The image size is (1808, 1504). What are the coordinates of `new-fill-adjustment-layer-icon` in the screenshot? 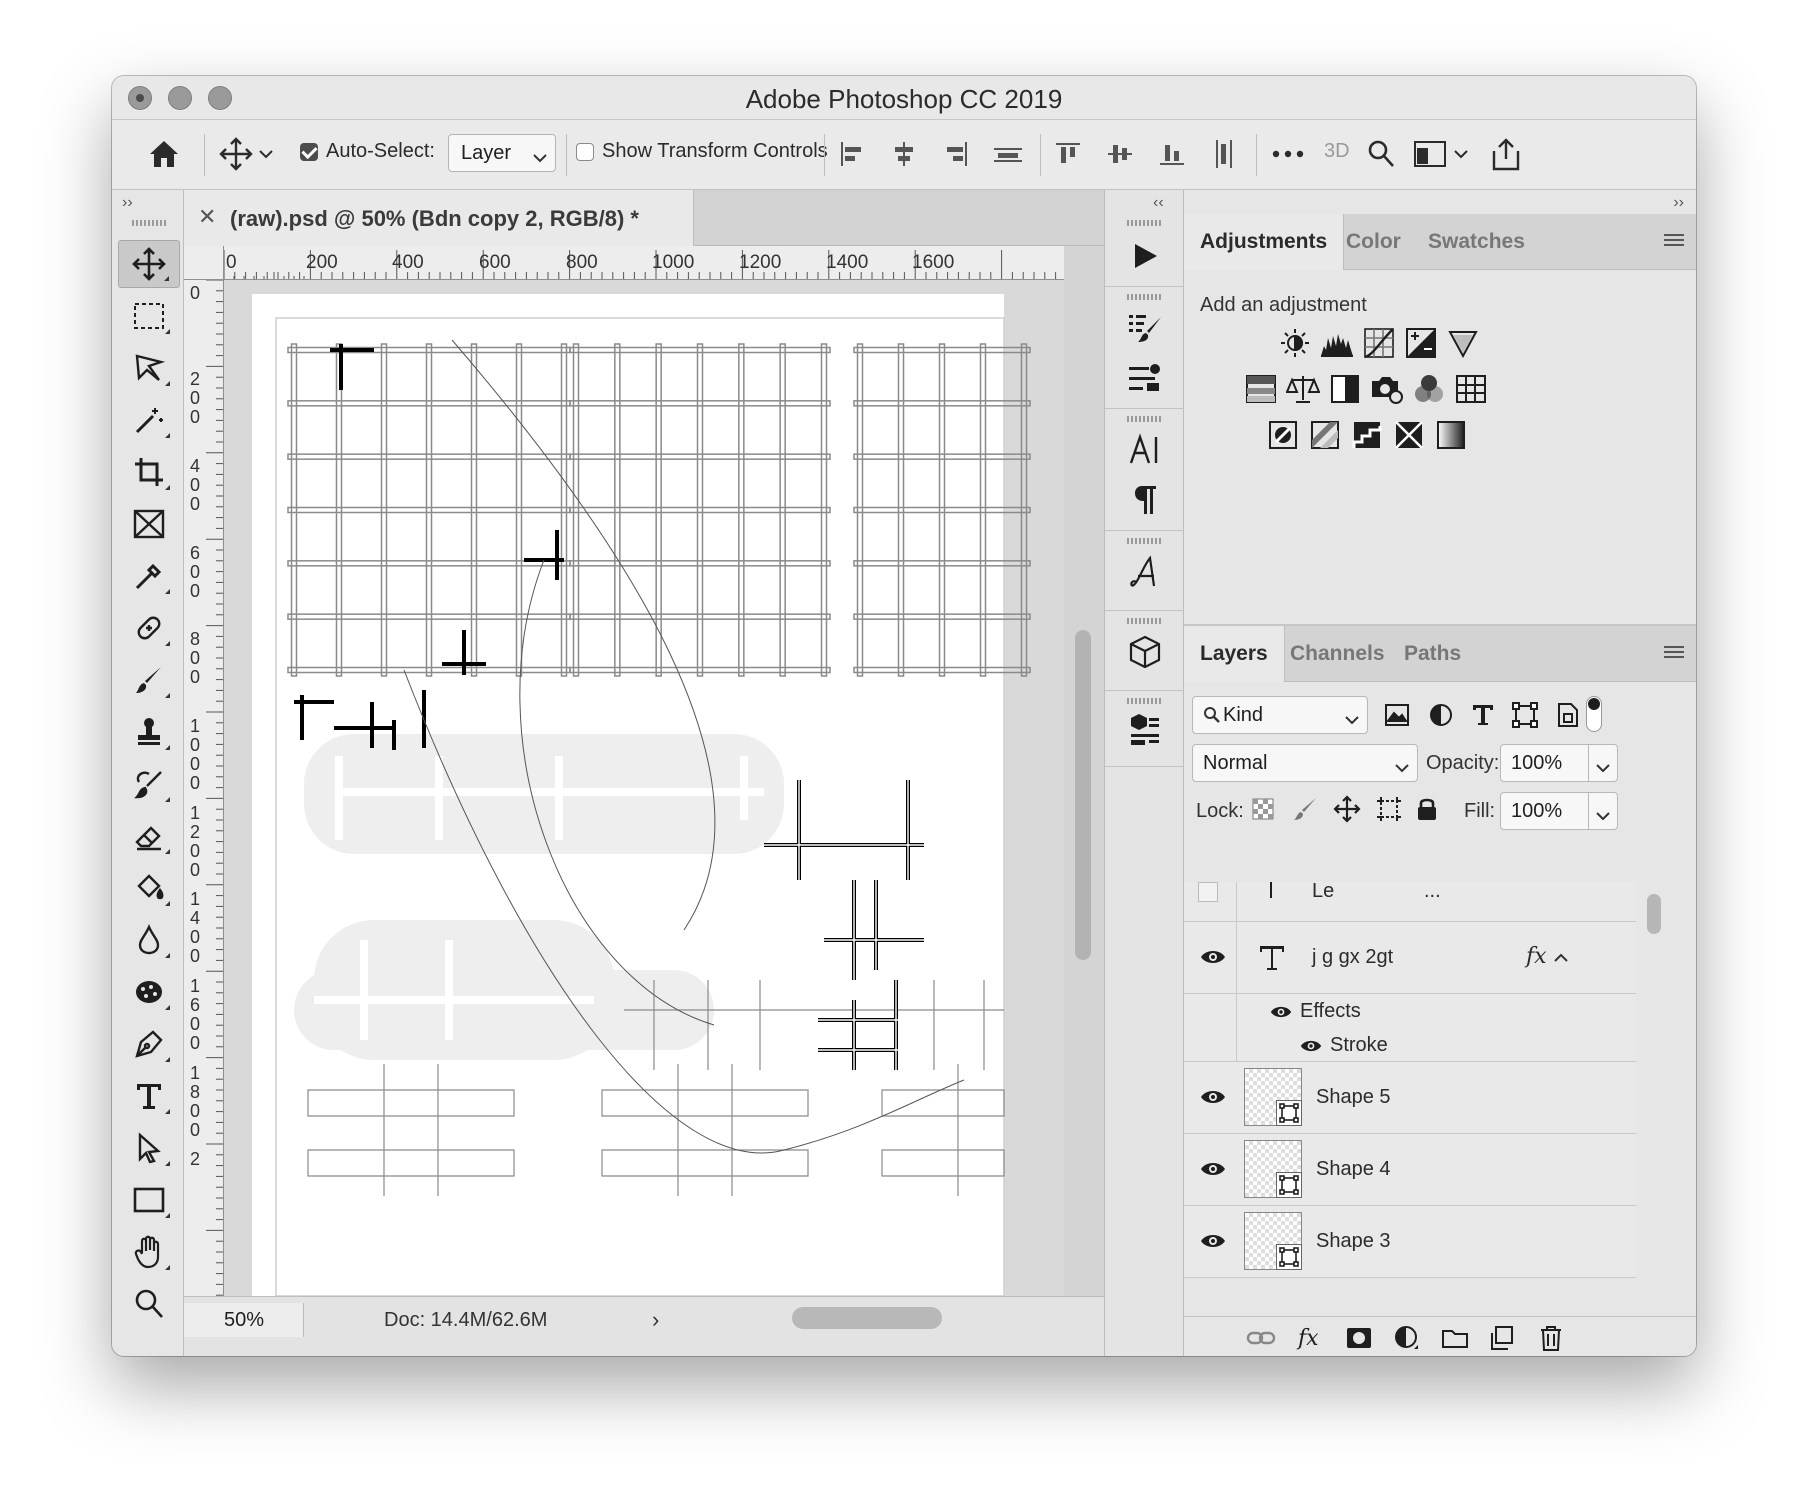 It's located at (1407, 1338).